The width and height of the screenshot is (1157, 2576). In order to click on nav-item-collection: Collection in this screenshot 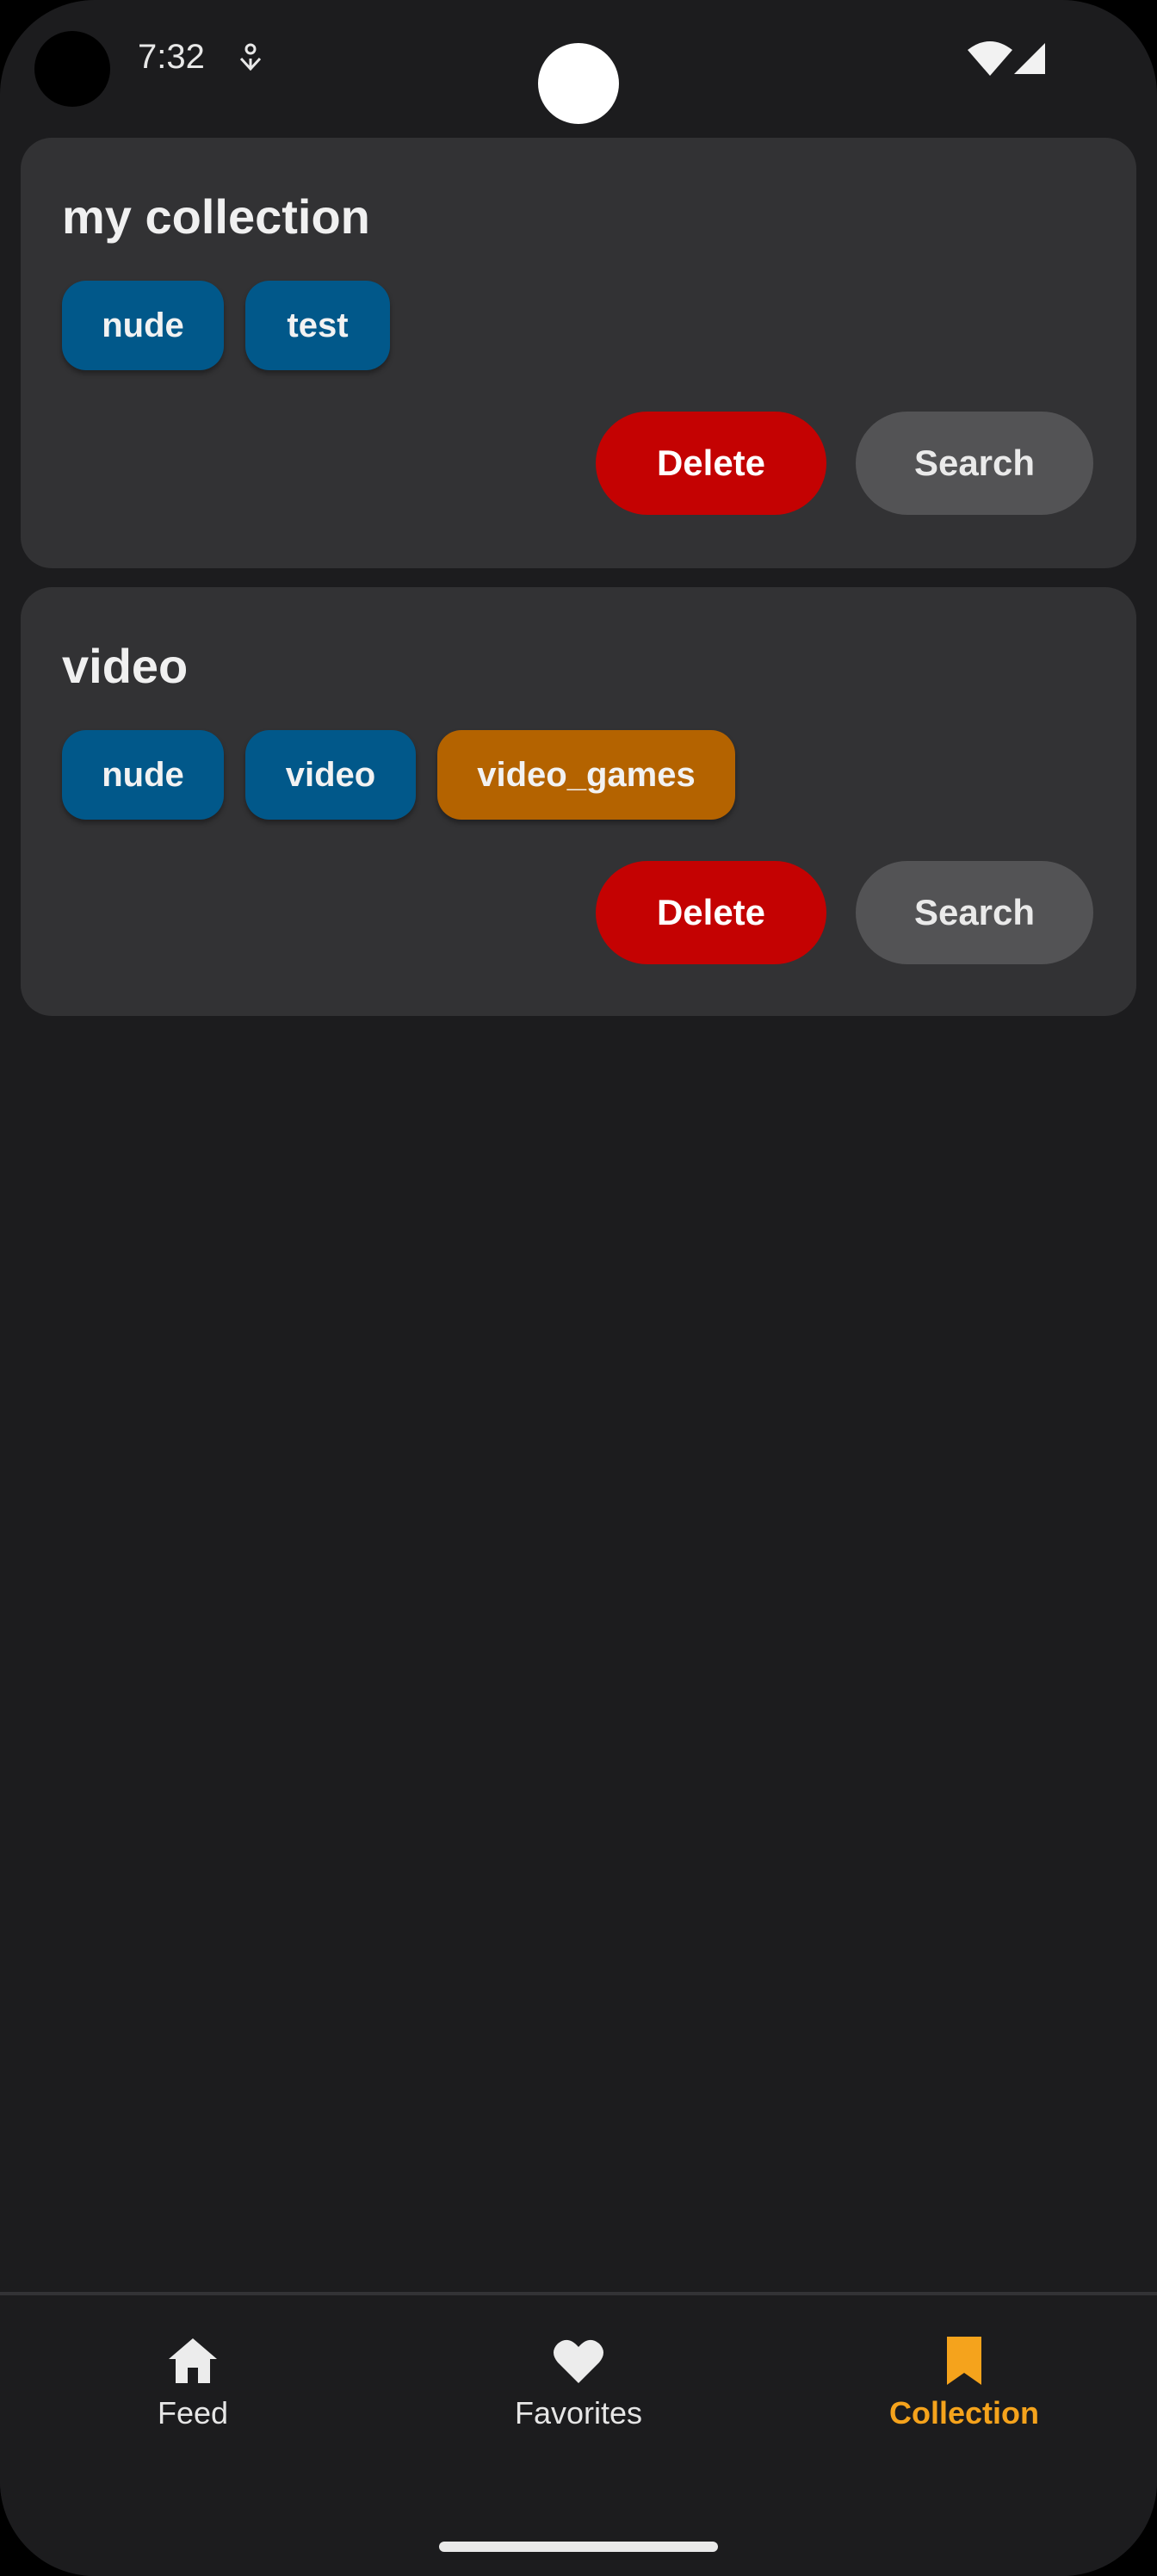, I will do `click(964, 2364)`.